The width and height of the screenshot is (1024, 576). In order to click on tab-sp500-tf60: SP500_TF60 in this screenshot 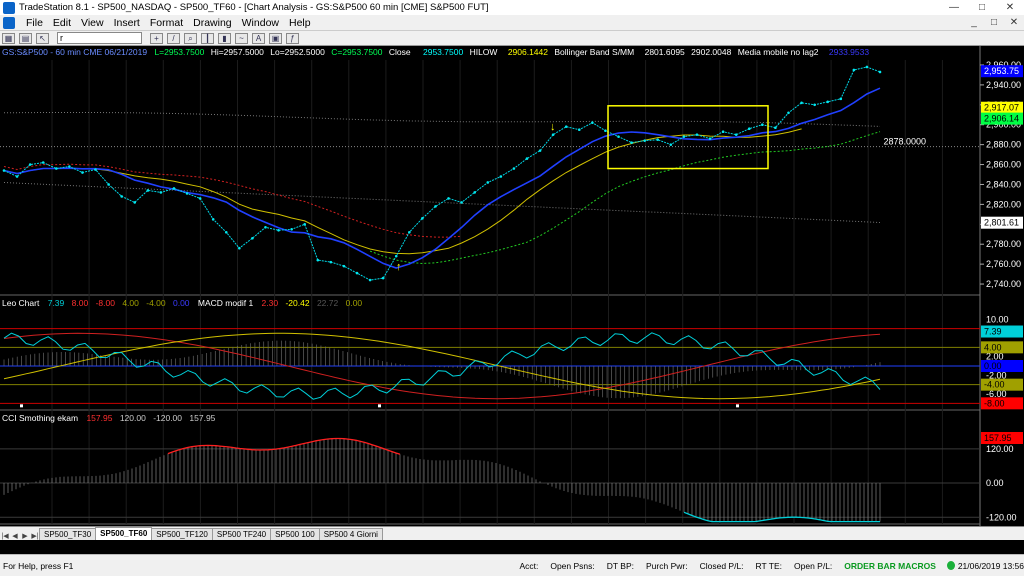, I will do `click(124, 533)`.